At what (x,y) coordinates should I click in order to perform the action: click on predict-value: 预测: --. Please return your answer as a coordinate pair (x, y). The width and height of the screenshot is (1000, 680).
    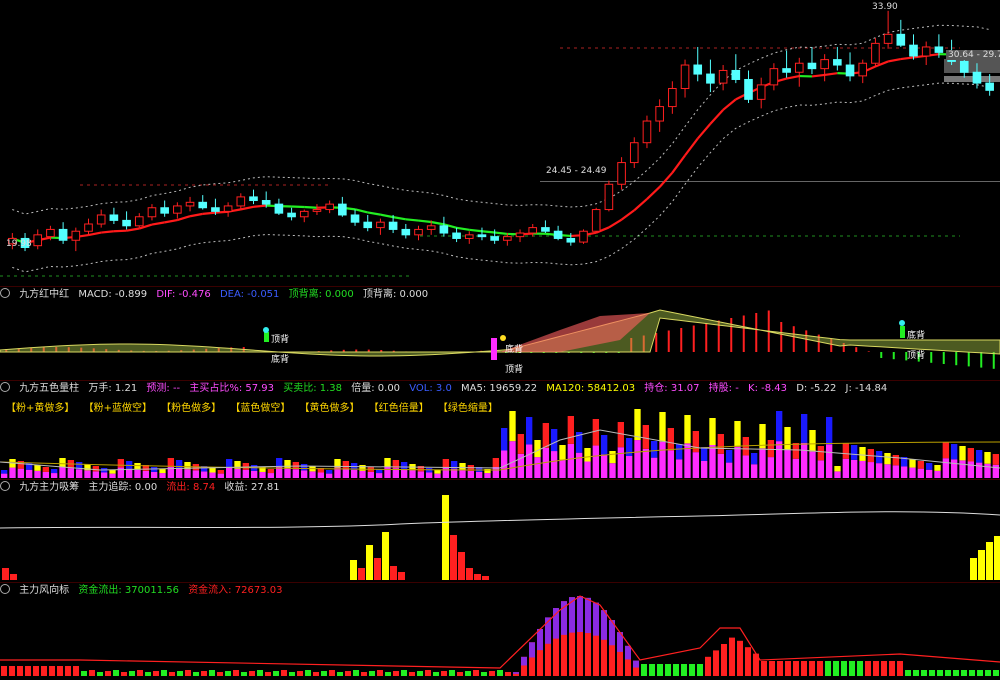
    Looking at the image, I should click on (163, 388).